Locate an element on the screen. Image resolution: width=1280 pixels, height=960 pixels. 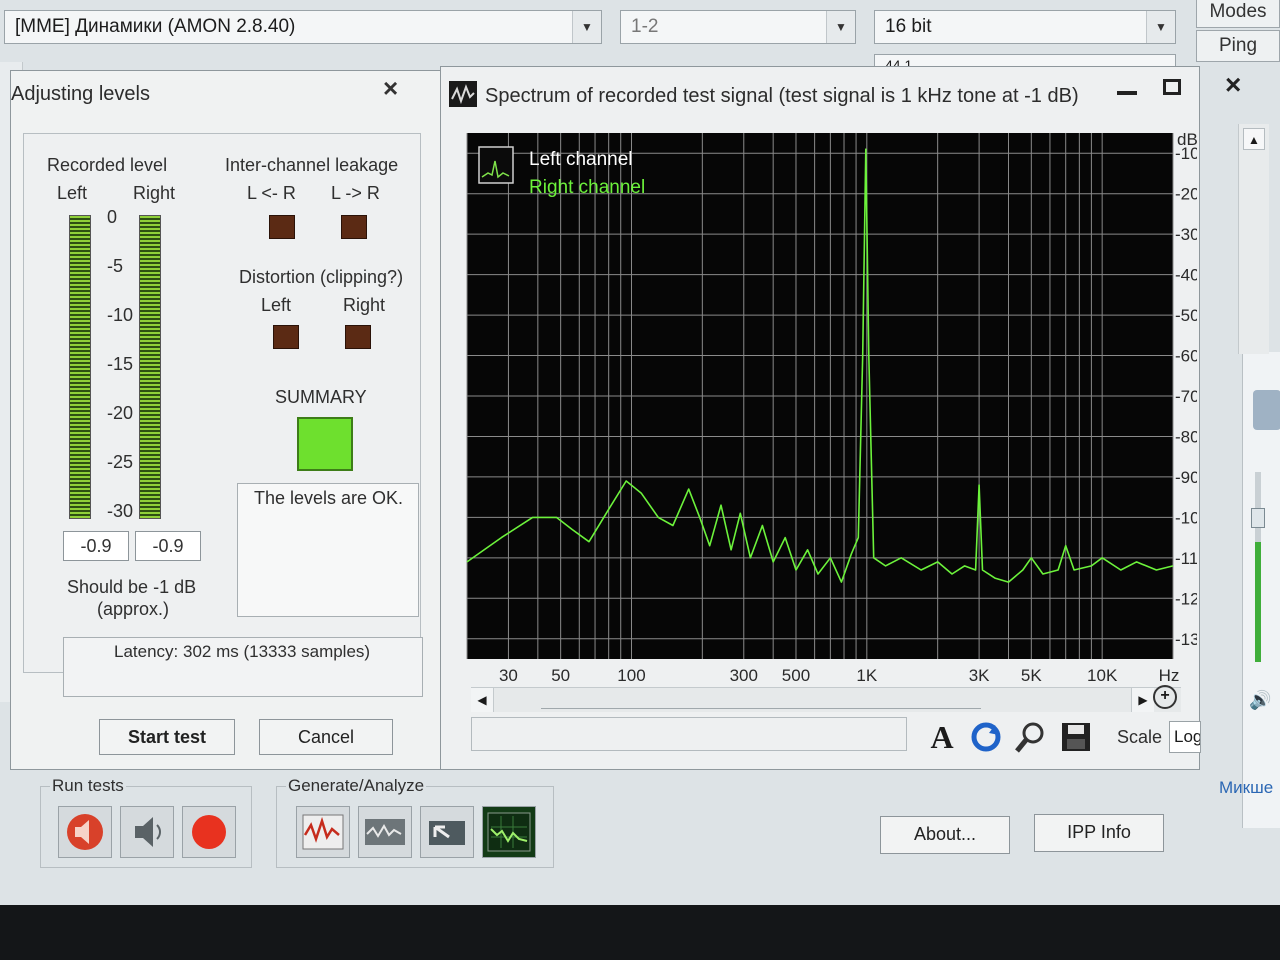
latency-box: Latency: 302 ms (13333 samples) is located at coordinates (243, 667).